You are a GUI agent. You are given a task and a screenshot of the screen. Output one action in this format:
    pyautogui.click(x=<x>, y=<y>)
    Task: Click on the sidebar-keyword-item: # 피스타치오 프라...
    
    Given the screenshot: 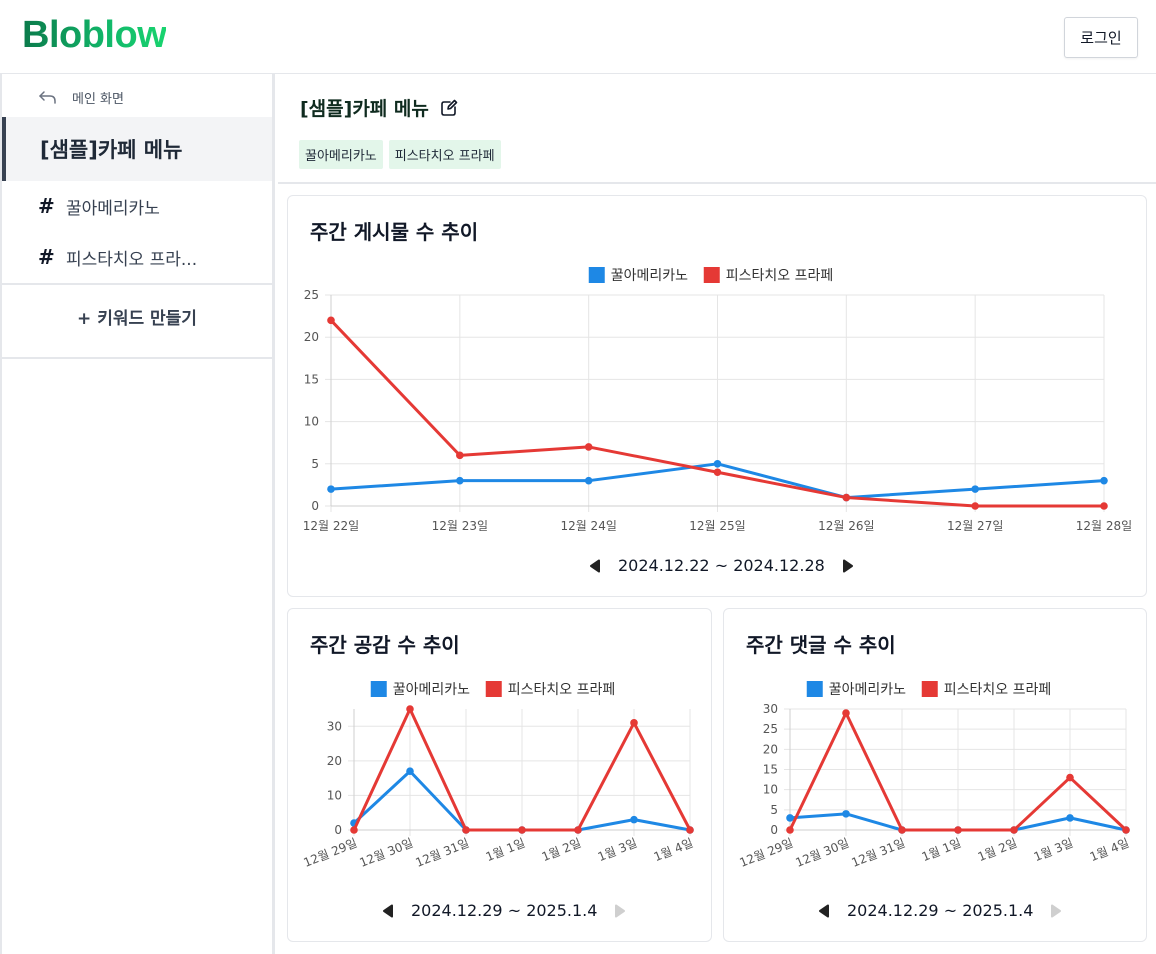 What is the action you would take?
    pyautogui.click(x=117, y=257)
    